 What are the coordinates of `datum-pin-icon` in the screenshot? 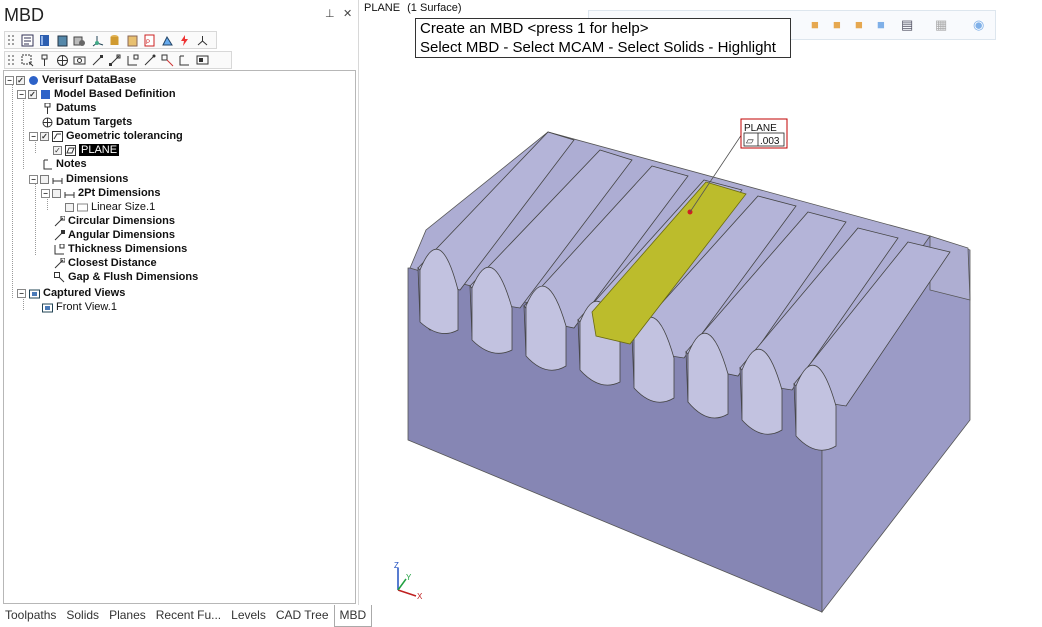 It's located at (45, 60).